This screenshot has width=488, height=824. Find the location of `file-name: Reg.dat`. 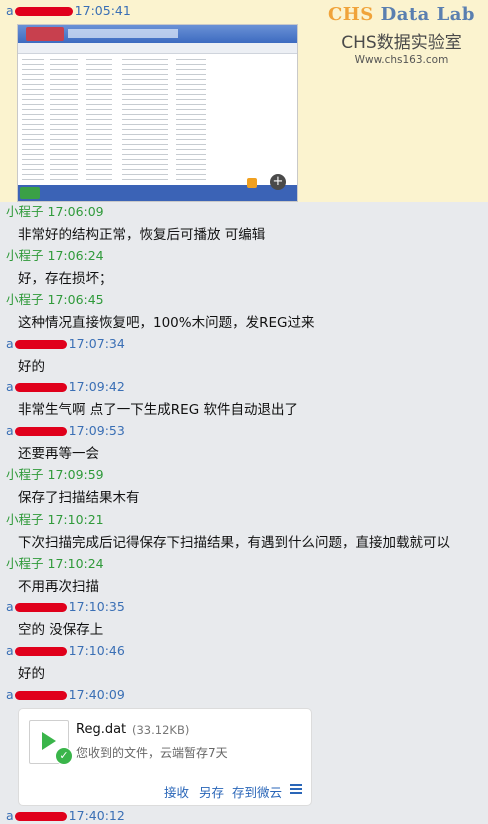

file-name: Reg.dat is located at coordinates (101, 729).